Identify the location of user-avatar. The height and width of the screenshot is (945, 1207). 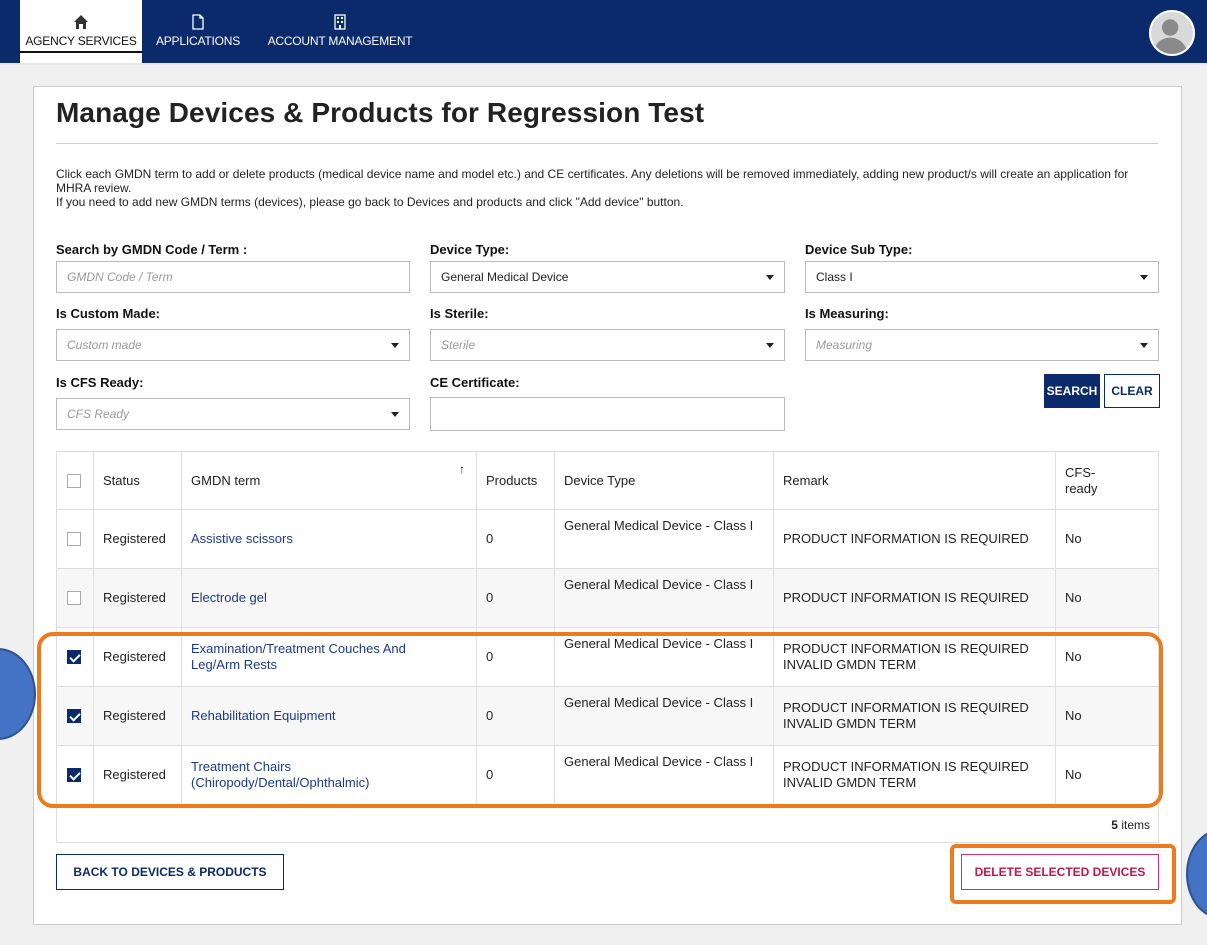
(1172, 33).